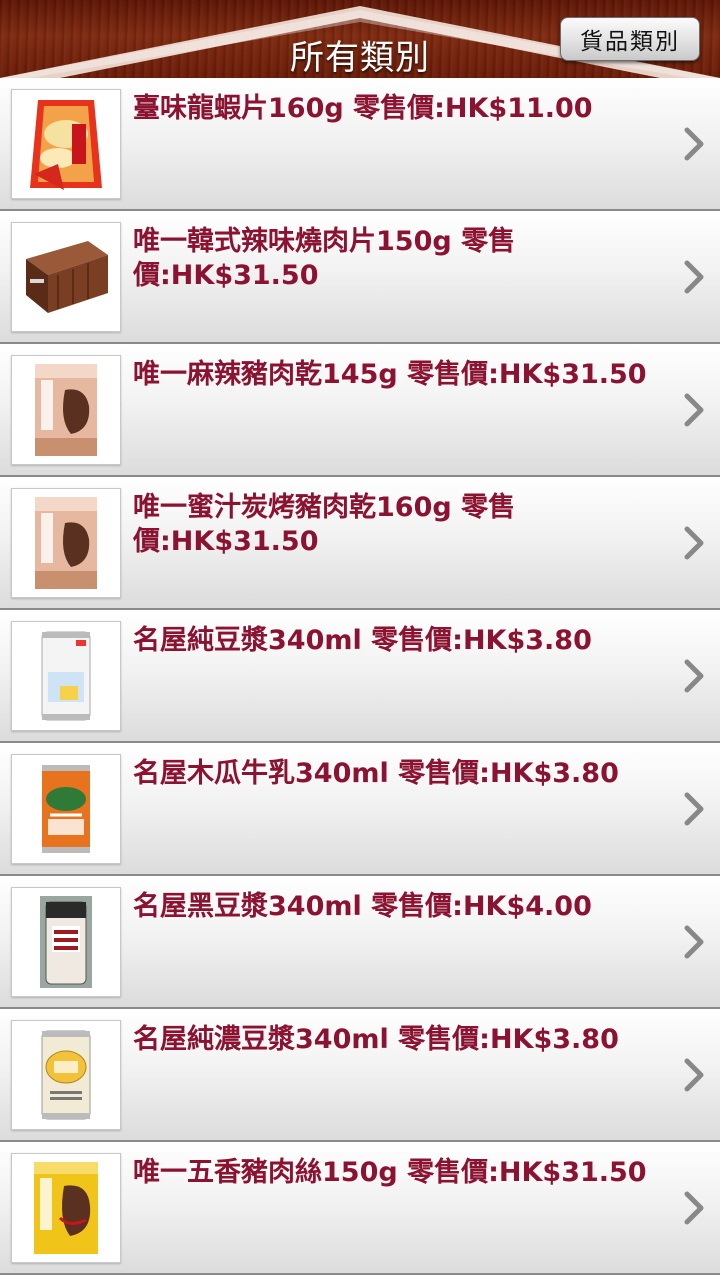 This screenshot has width=720, height=1280. What do you see at coordinates (360, 809) in the screenshot?
I see `product-row: 名屋木瓜牛乳340ml 零售價:HK$3.80` at bounding box center [360, 809].